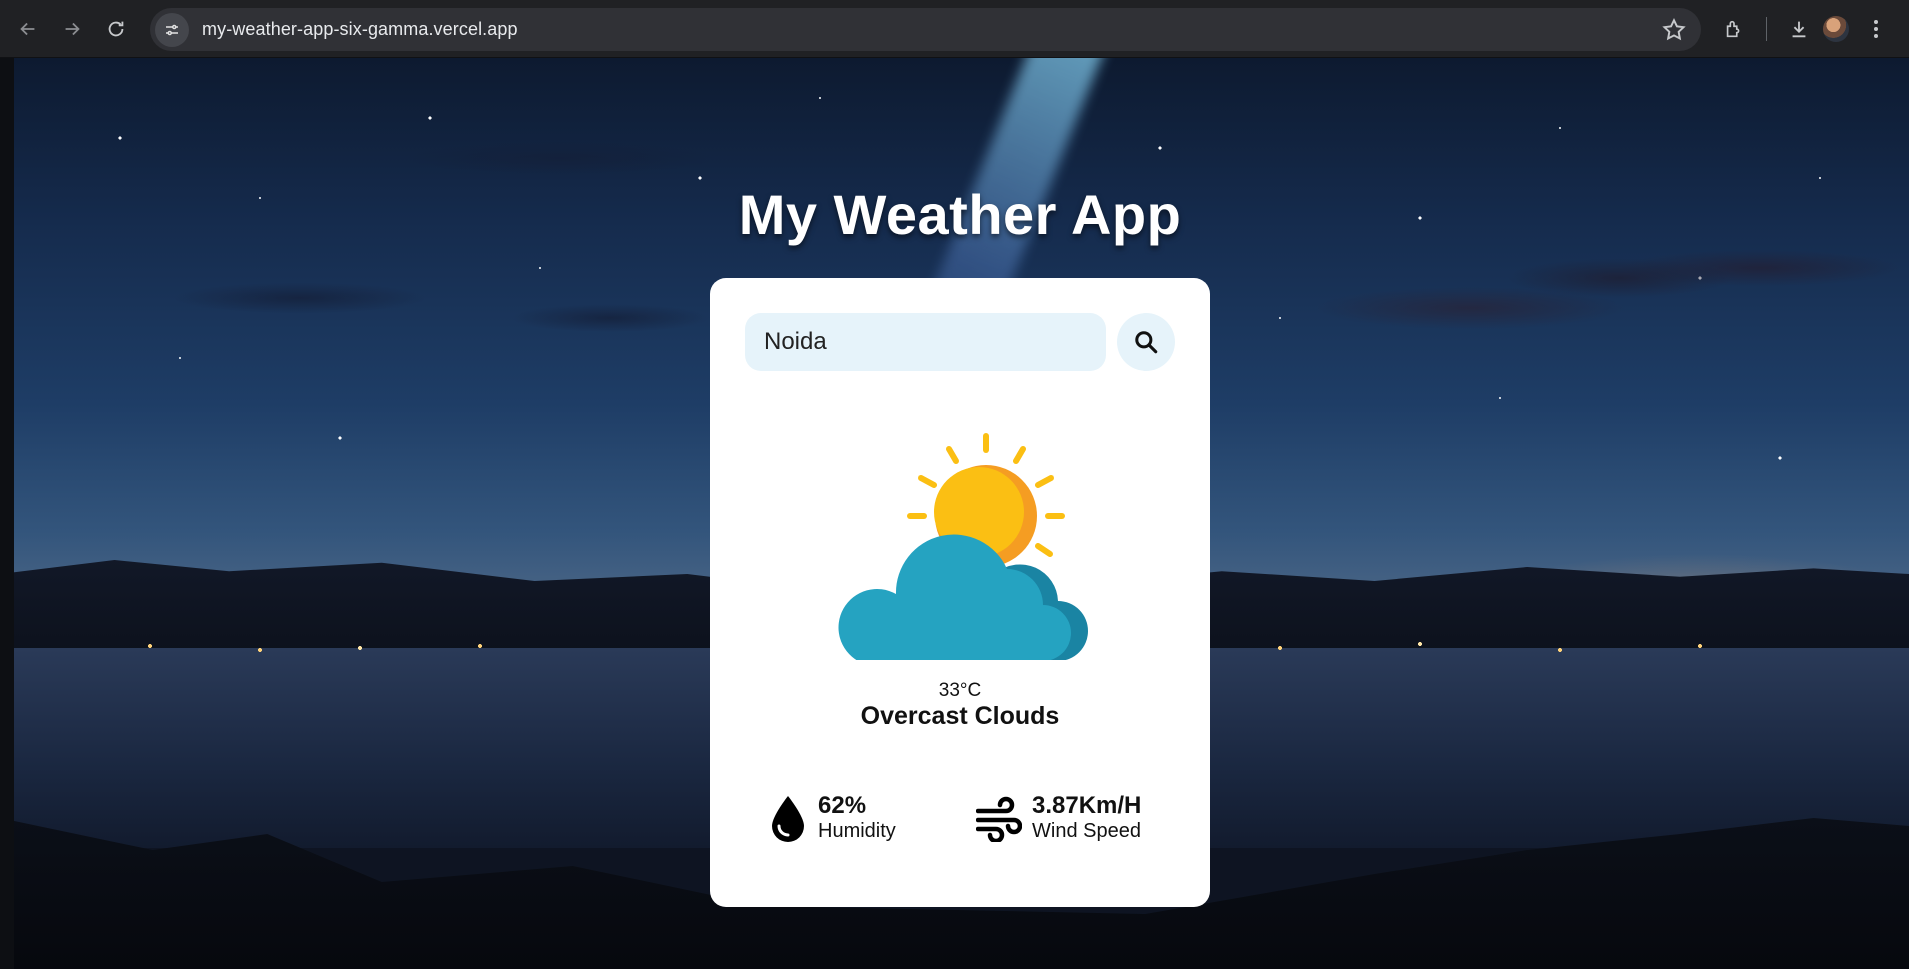  Describe the element at coordinates (788, 819) in the screenshot. I see `humidity-drop-icon` at that location.